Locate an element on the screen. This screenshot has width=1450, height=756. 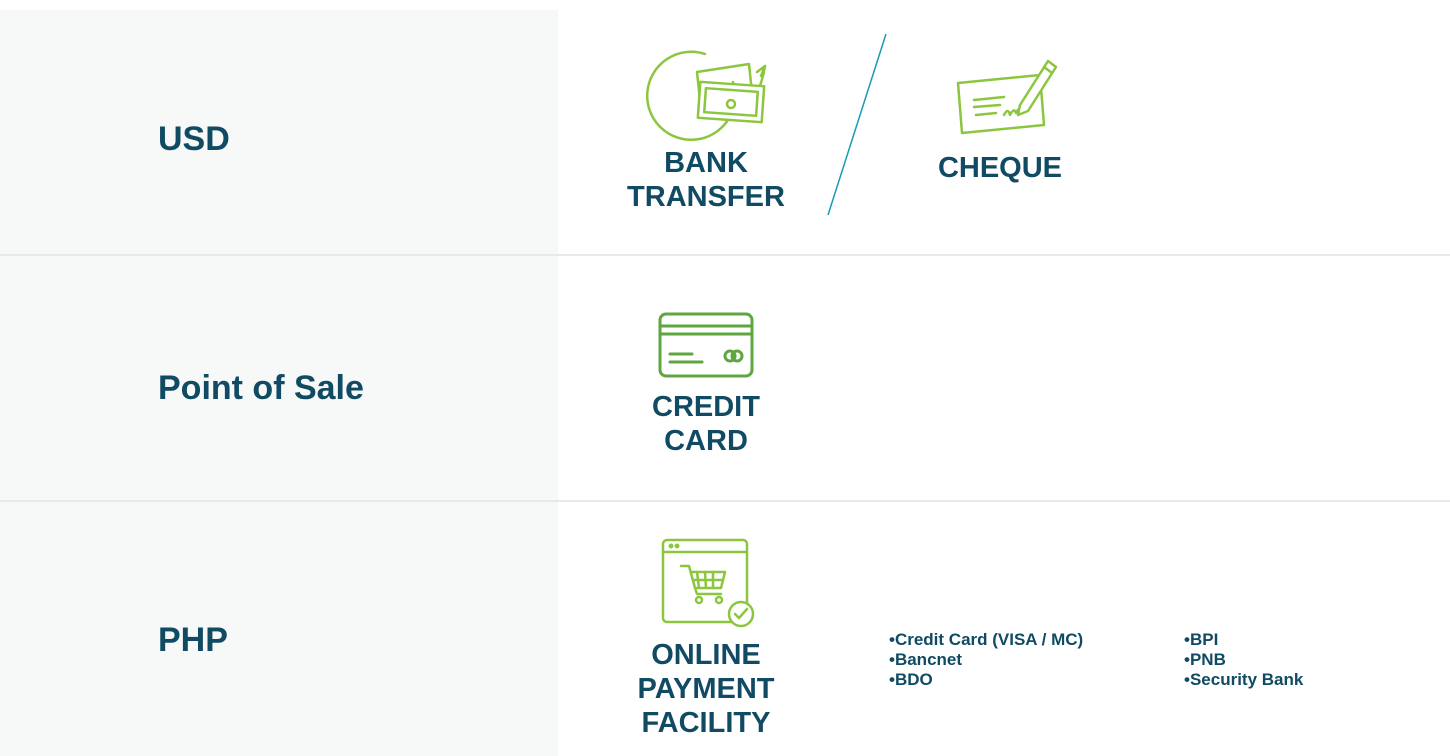
payment-options-list-right: BPI PNB Security Bank is located at coordinates (1243, 660).